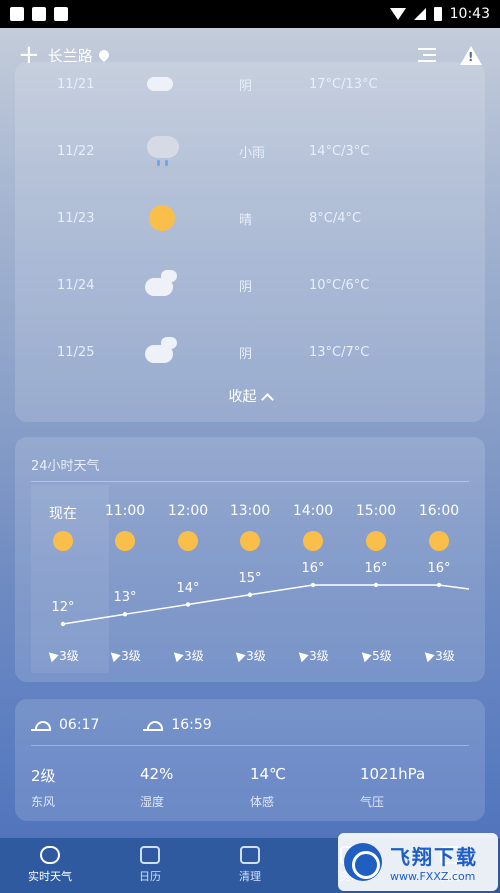 The width and height of the screenshot is (500, 893). What do you see at coordinates (339, 285) in the screenshot?
I see `forecast-temp: 10°C/6°C` at bounding box center [339, 285].